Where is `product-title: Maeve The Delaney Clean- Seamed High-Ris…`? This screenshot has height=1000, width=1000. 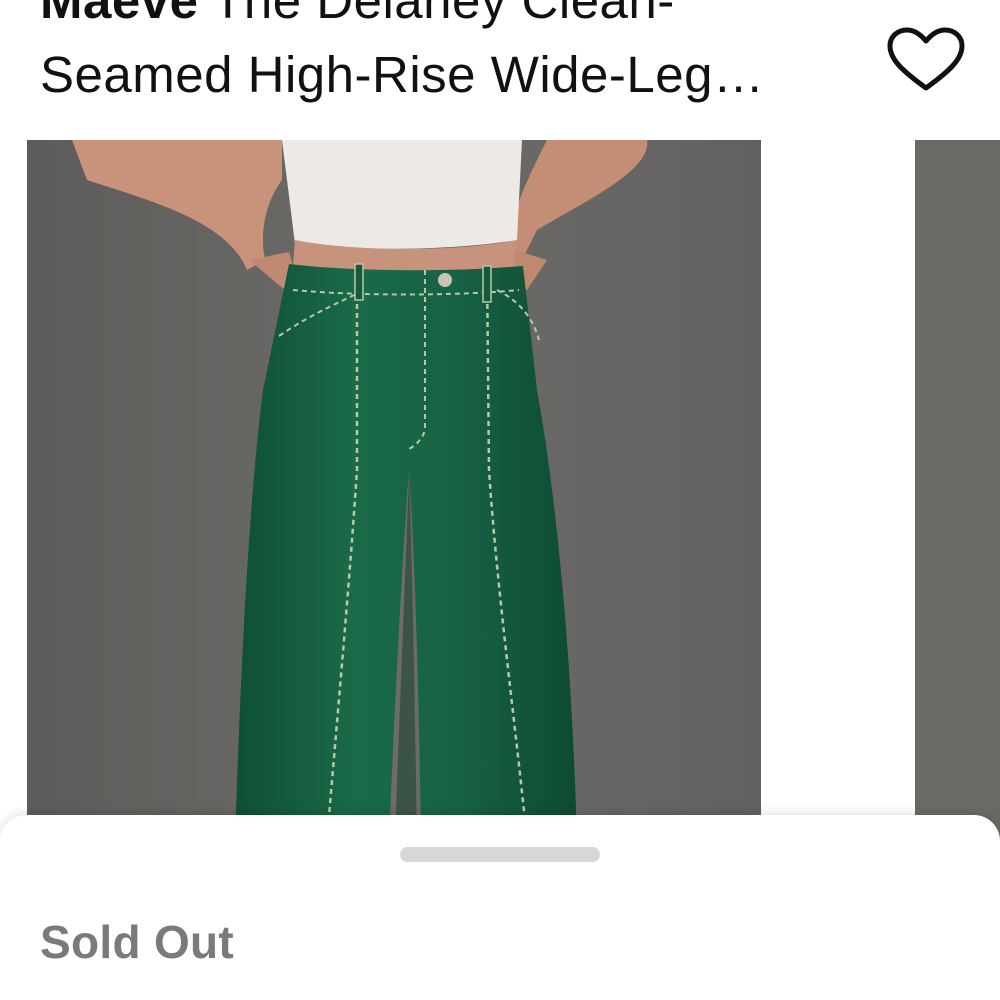 product-title: Maeve The Delaney Clean- Seamed High-Ris… is located at coordinates (455, 56).